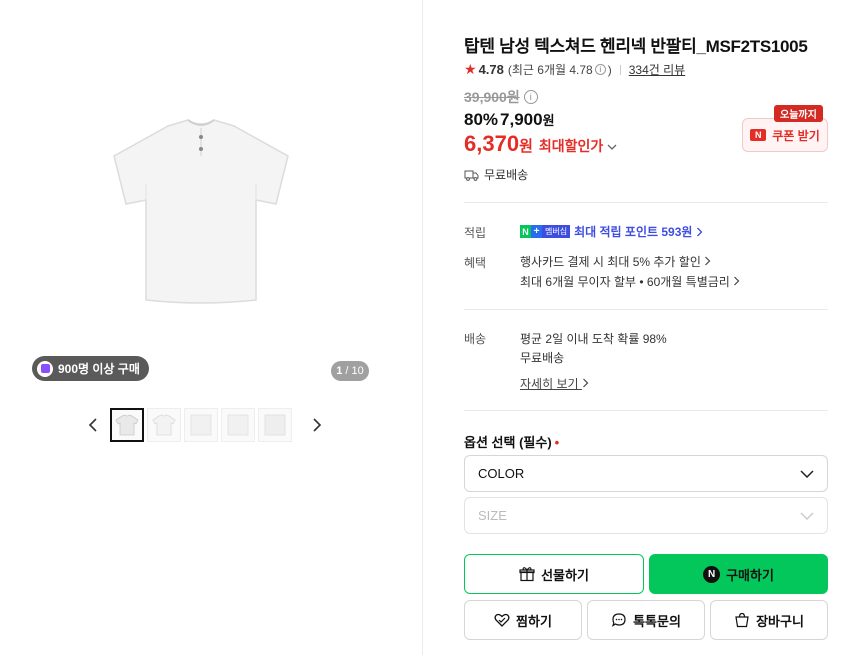 The height and width of the screenshot is (655, 850). What do you see at coordinates (609, 69) in the screenshot?
I see `recent-rating-close: )` at bounding box center [609, 69].